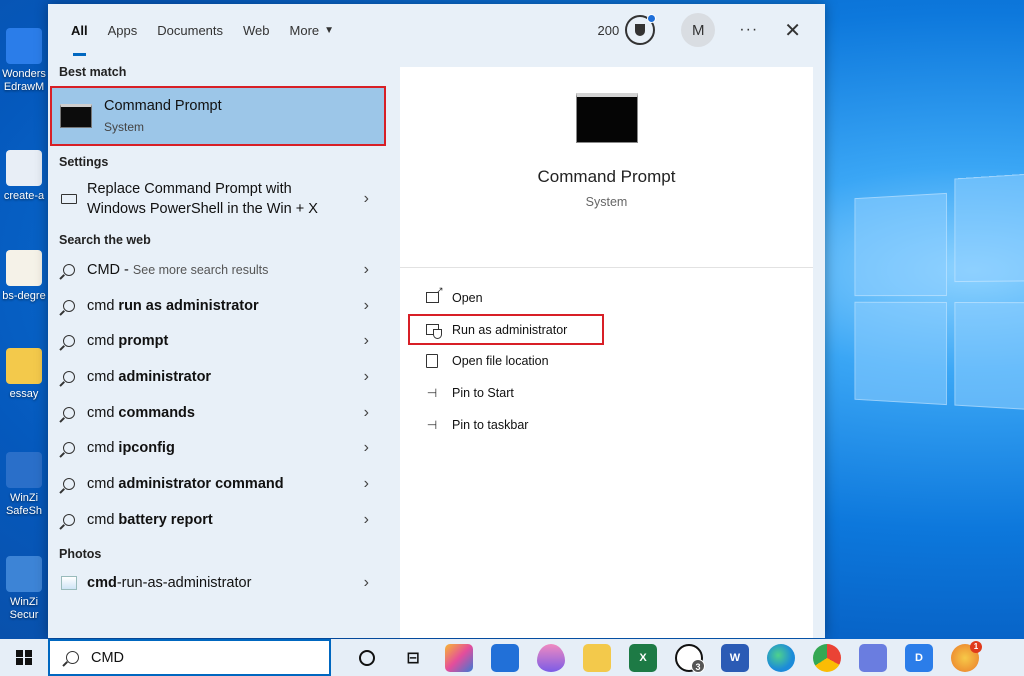  Describe the element at coordinates (69, 199) in the screenshot. I see `keyboard-icon` at that location.